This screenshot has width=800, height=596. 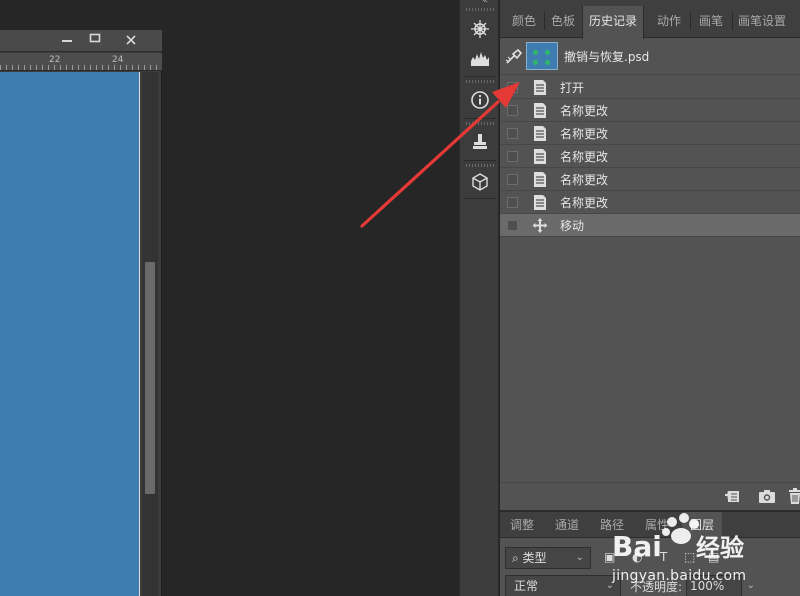 What do you see at coordinates (479, 298) in the screenshot?
I see `panel-icon-strip: «` at bounding box center [479, 298].